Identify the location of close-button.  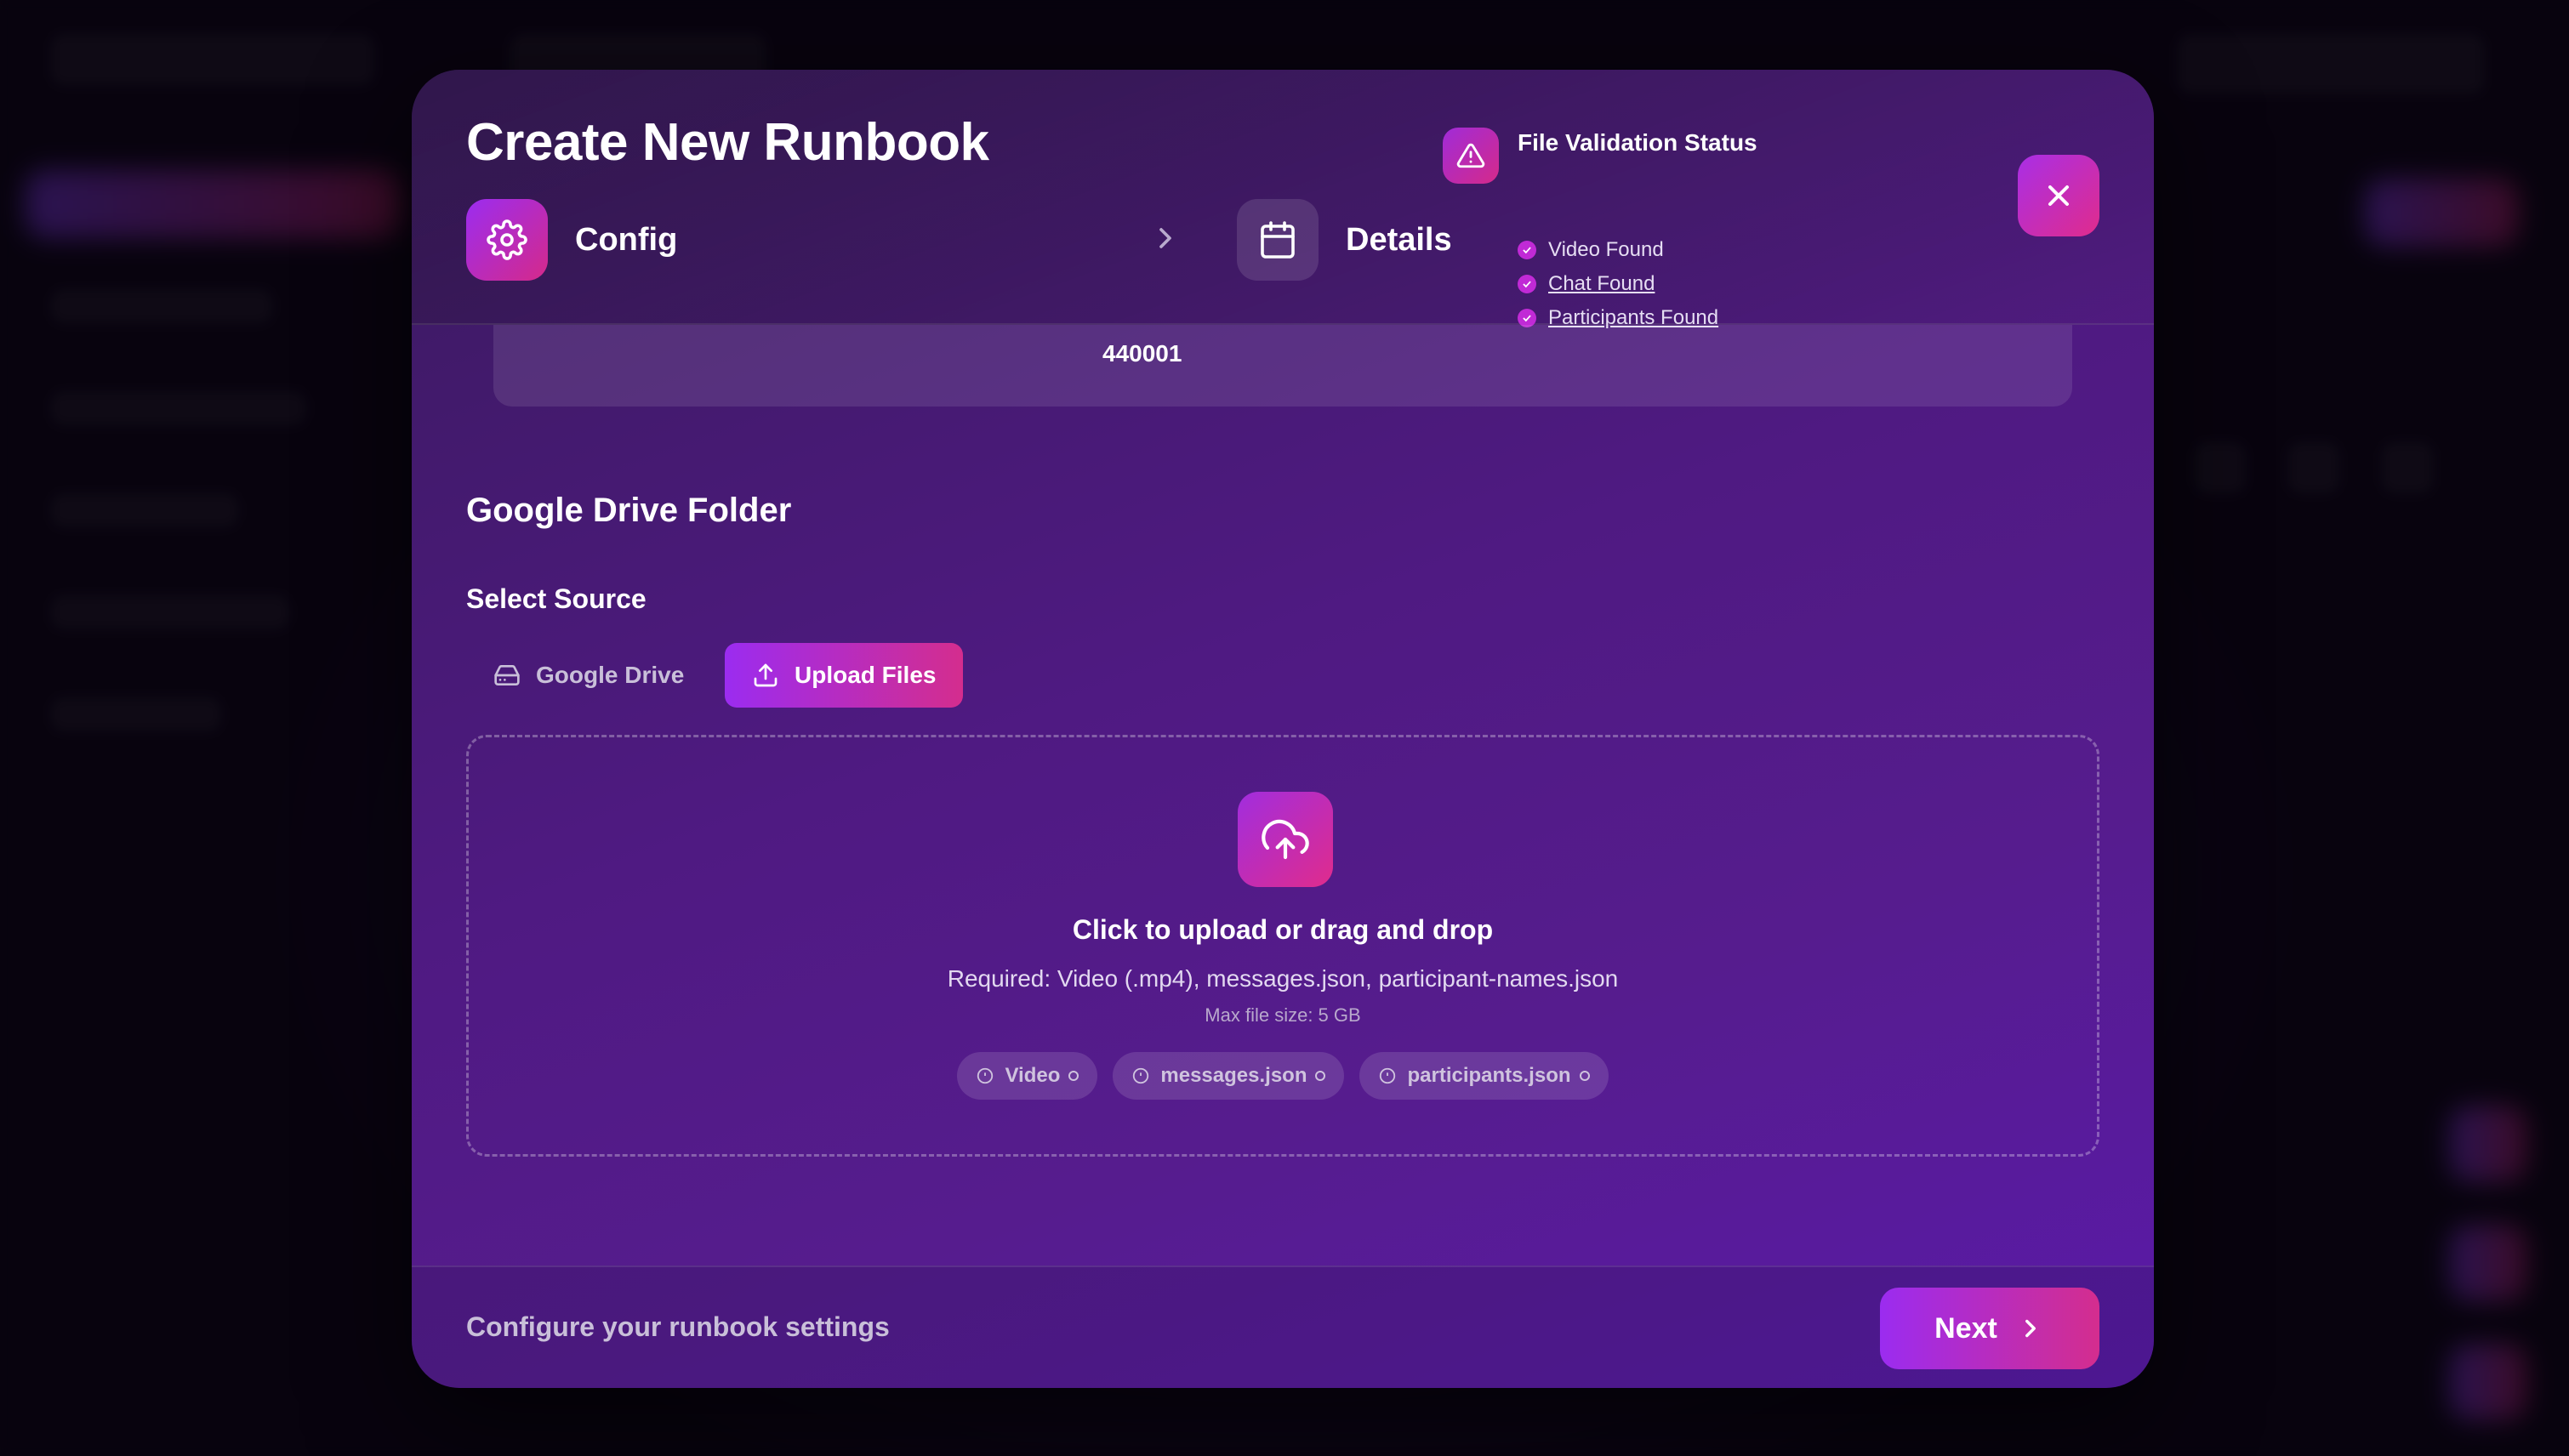
(2058, 195).